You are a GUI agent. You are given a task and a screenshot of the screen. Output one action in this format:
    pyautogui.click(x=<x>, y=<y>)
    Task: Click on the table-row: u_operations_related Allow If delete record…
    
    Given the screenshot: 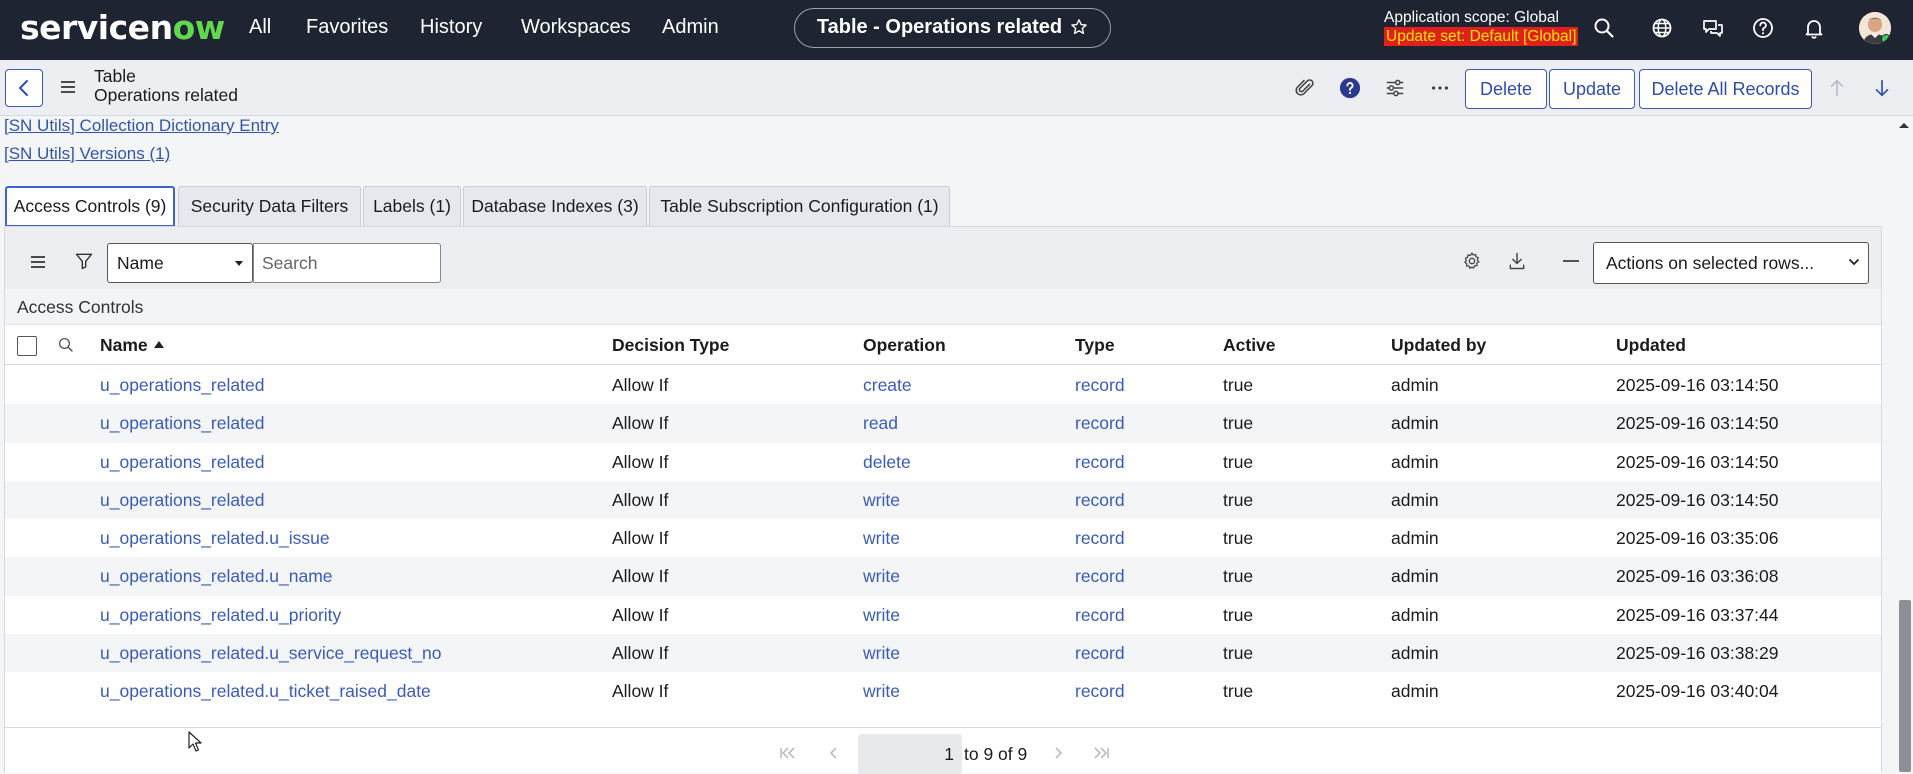 What is the action you would take?
    pyautogui.click(x=943, y=462)
    